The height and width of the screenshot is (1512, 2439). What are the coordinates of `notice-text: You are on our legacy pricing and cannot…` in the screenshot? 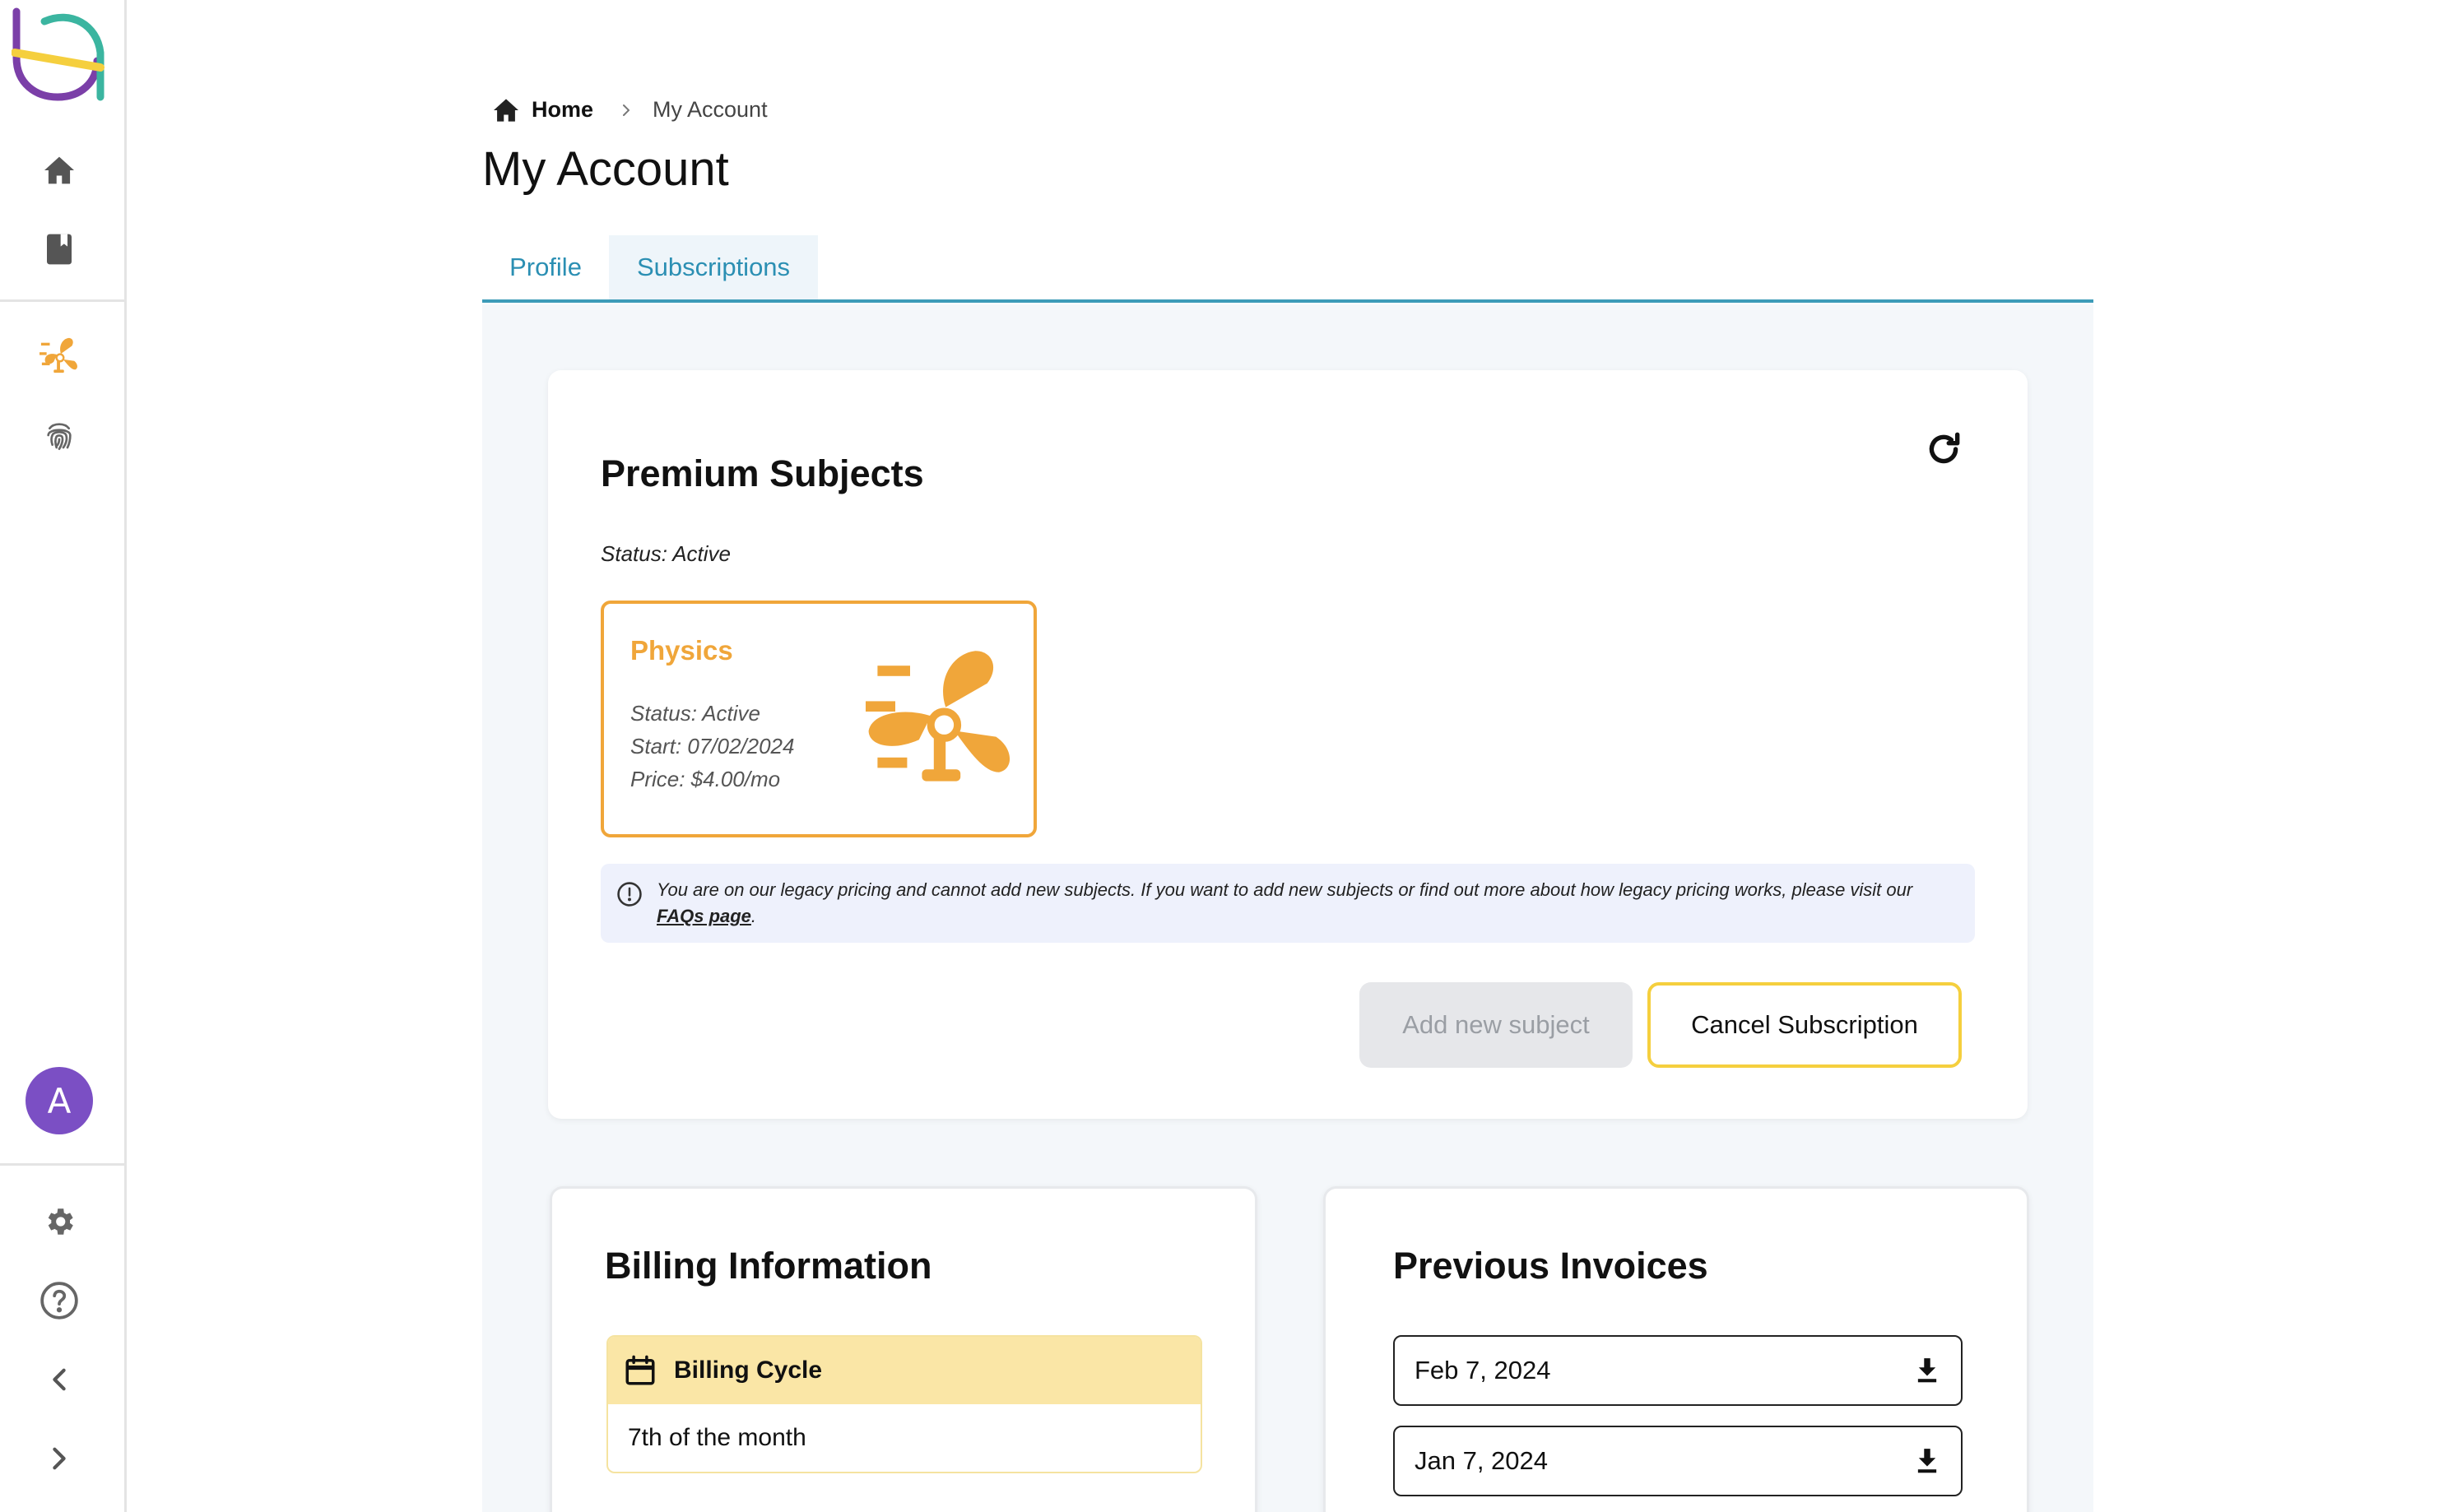 It's located at (1307, 903).